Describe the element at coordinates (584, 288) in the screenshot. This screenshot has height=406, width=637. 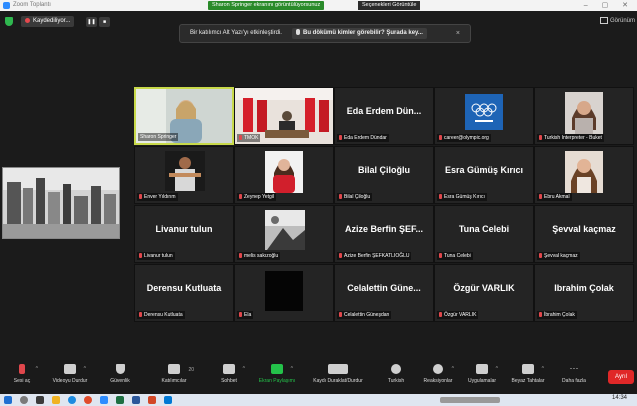
I see `participant-display-name: Ibrahim Çolak` at that location.